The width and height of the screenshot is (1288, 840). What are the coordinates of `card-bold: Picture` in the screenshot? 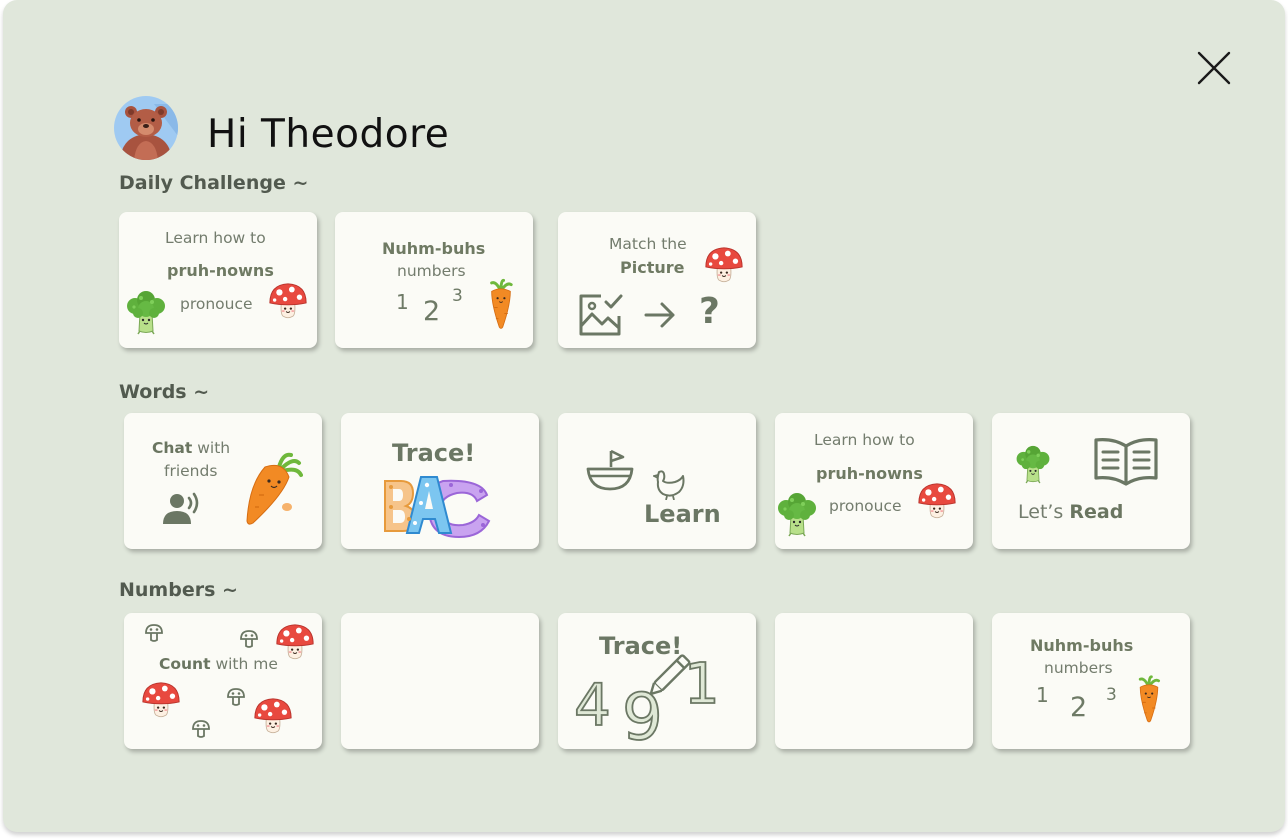 It's located at (652, 267).